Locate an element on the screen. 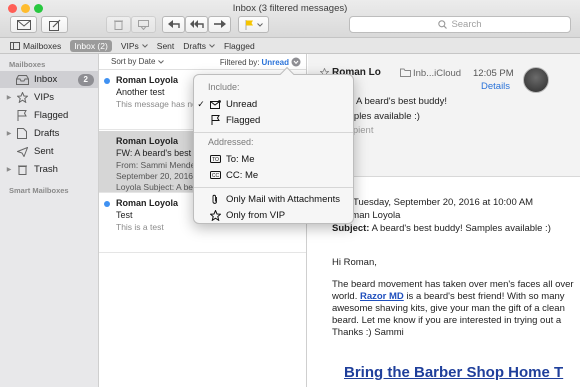  cc-icon-text: CC is located at coordinates (215, 176).